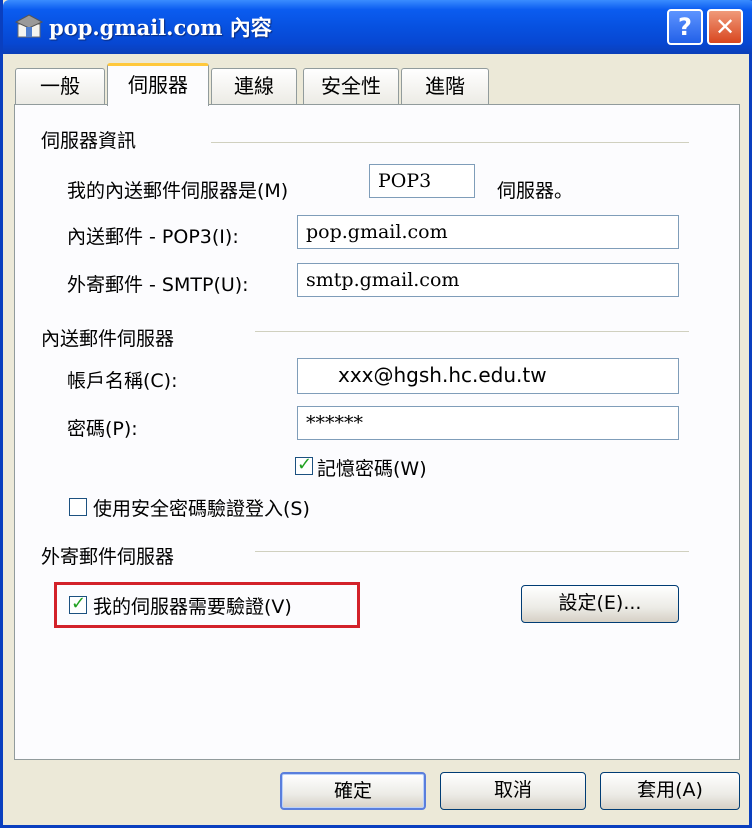  Describe the element at coordinates (535, 191) in the screenshot. I see `server-suffix-label: 伺服器。` at that location.